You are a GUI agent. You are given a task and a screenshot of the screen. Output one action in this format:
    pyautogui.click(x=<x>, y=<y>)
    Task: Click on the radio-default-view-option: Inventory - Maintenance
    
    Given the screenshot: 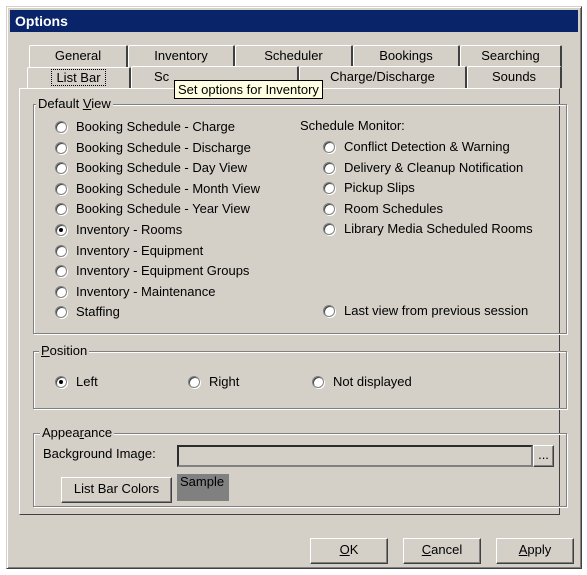 What is the action you would take?
    pyautogui.click(x=135, y=292)
    